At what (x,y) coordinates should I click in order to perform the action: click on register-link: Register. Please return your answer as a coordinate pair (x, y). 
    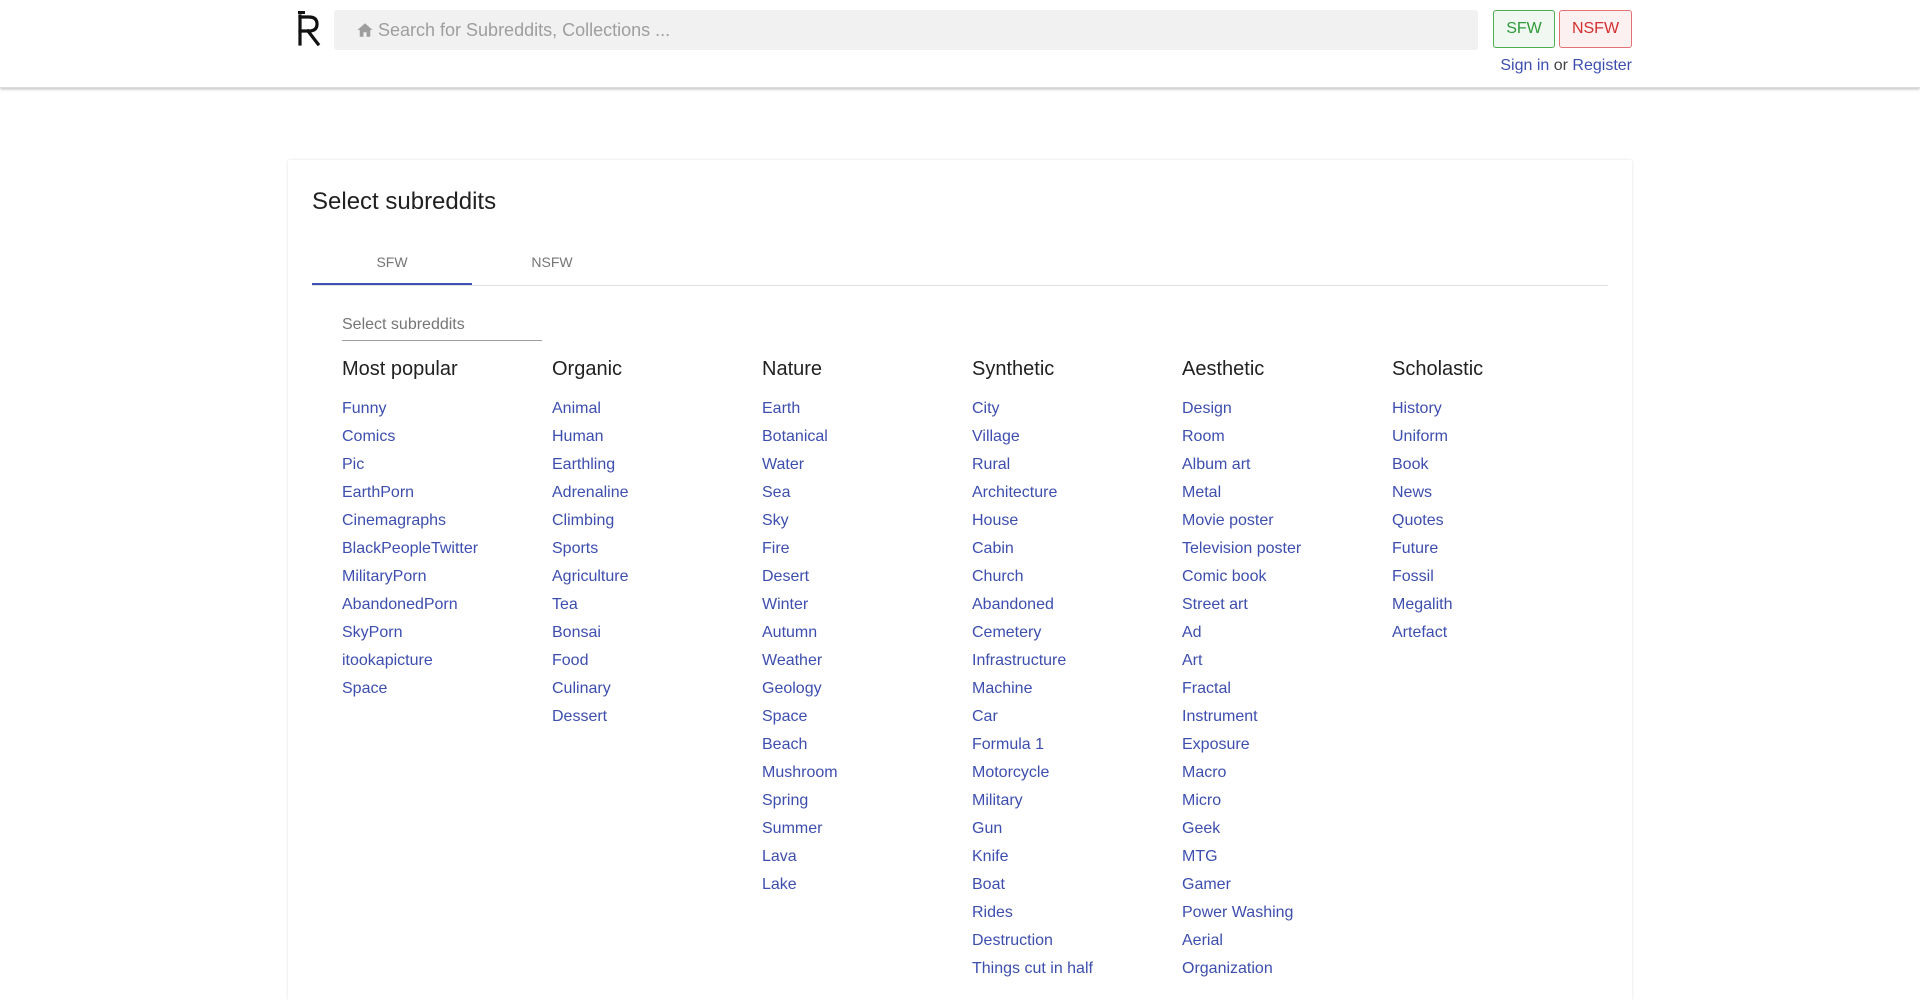
    Looking at the image, I should click on (1602, 65).